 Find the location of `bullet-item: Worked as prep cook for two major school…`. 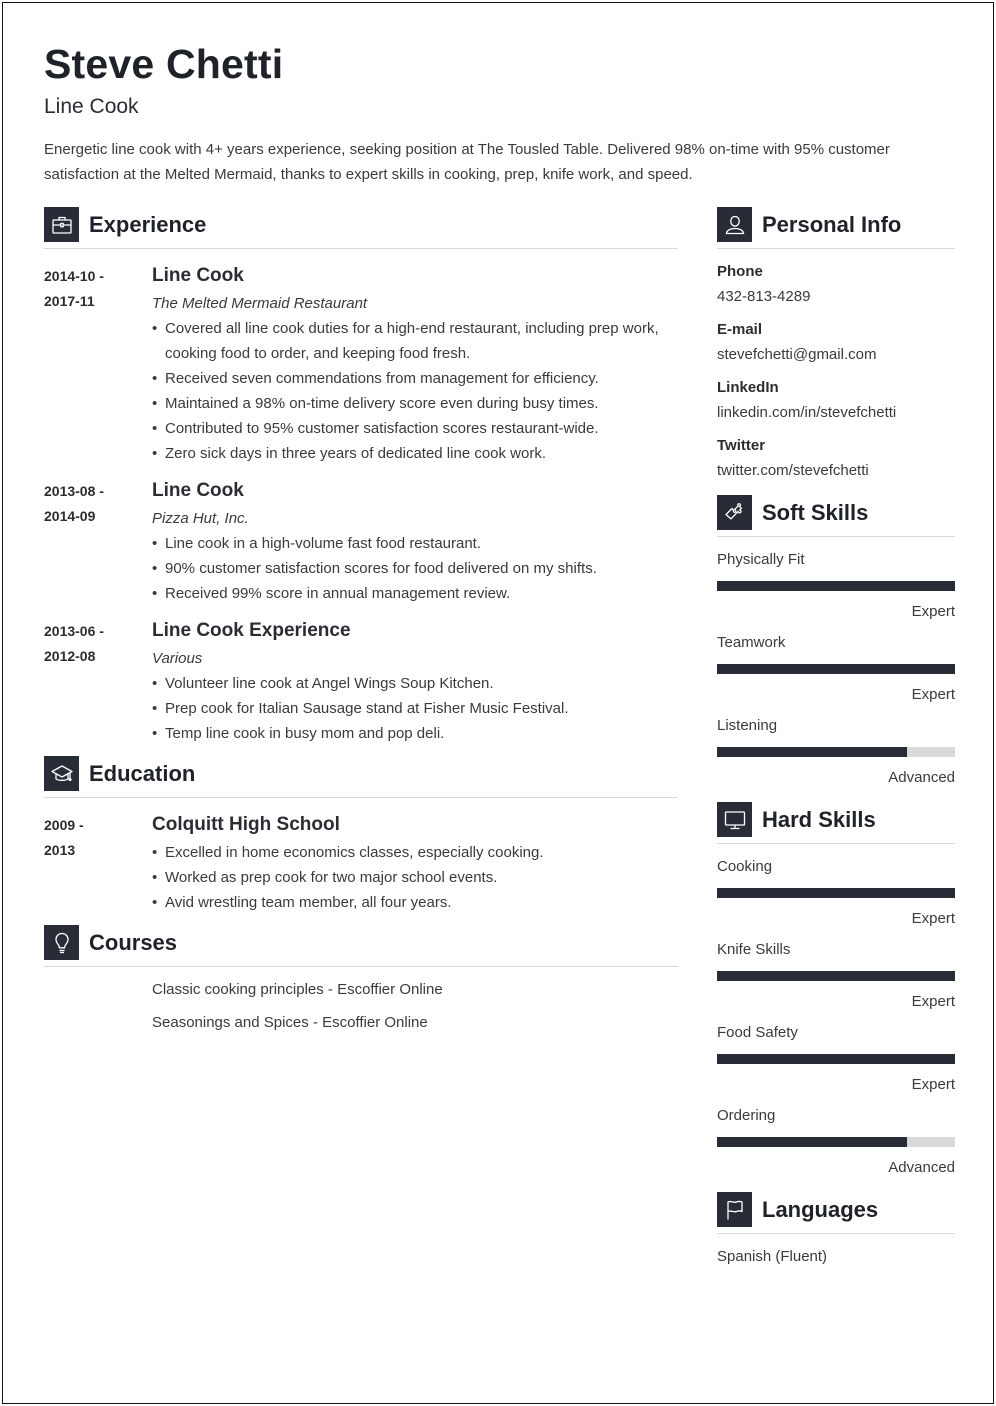

bullet-item: Worked as prep cook for two major school… is located at coordinates (415, 877).